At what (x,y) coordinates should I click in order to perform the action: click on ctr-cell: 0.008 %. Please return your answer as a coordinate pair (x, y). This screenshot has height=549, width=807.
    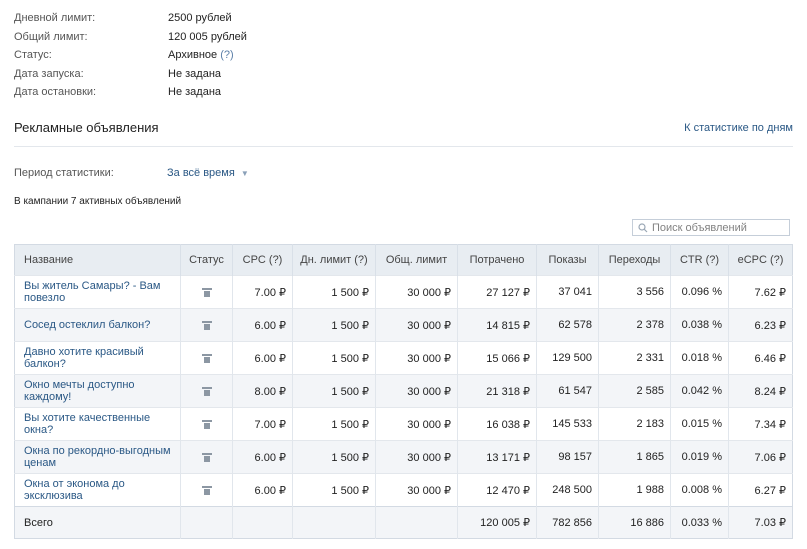
    Looking at the image, I should click on (699, 490).